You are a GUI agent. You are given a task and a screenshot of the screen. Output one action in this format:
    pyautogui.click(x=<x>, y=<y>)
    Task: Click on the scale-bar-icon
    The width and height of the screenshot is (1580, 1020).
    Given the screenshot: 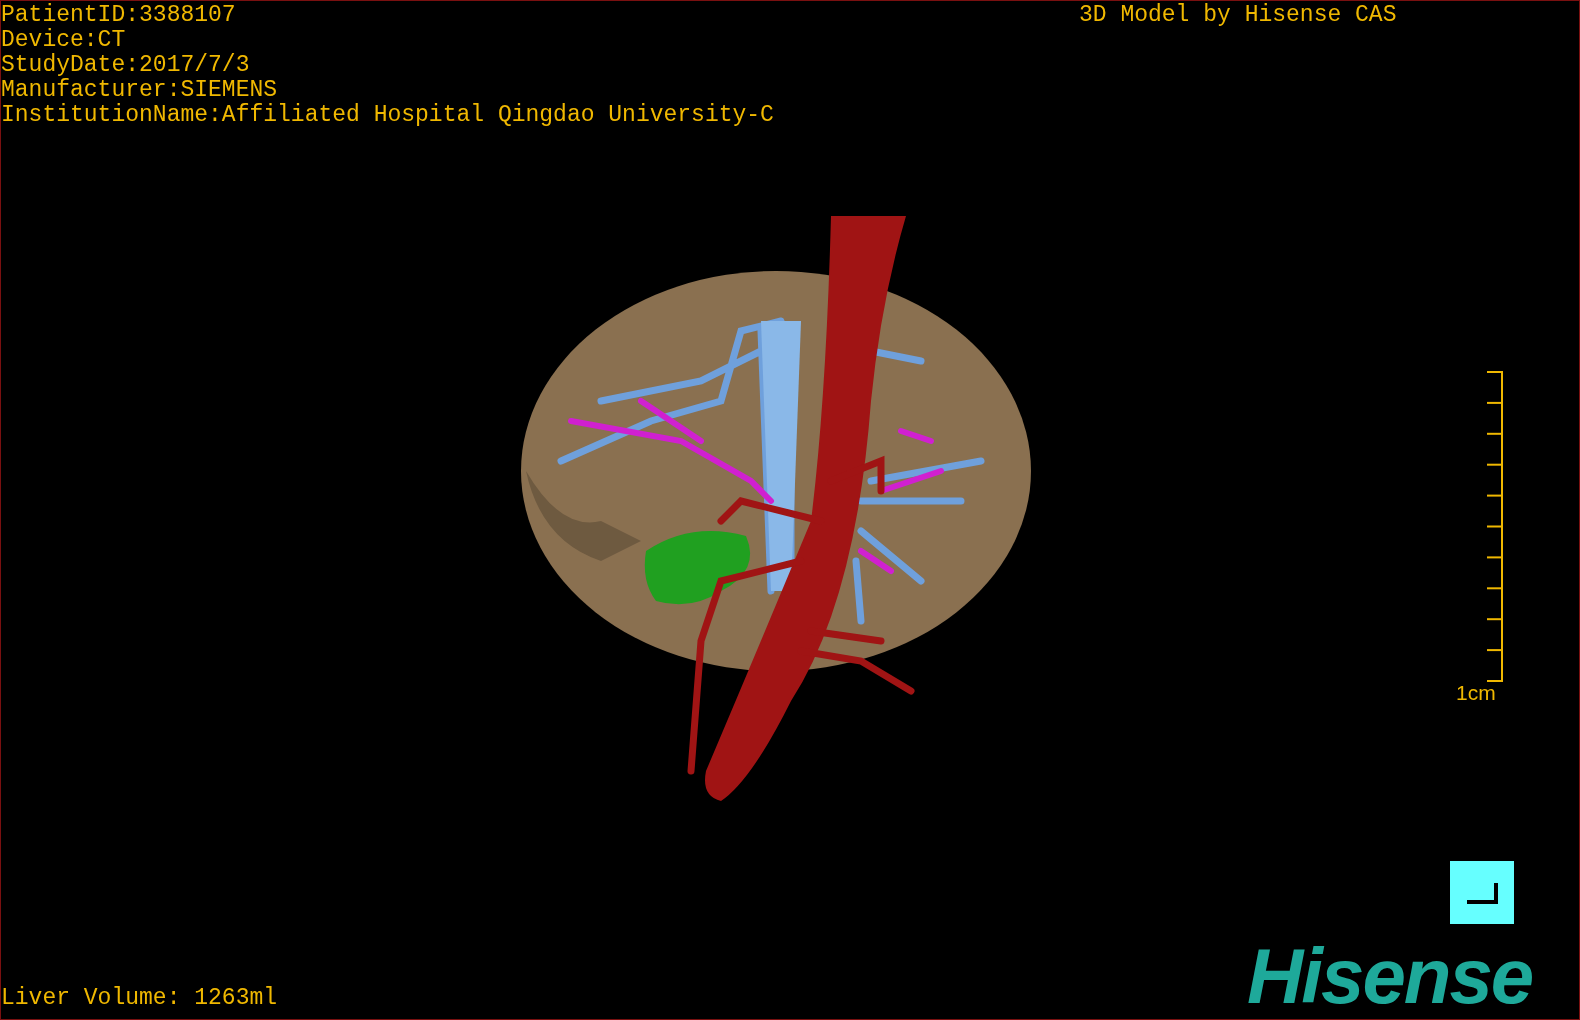 What is the action you would take?
    pyautogui.click(x=1495, y=526)
    